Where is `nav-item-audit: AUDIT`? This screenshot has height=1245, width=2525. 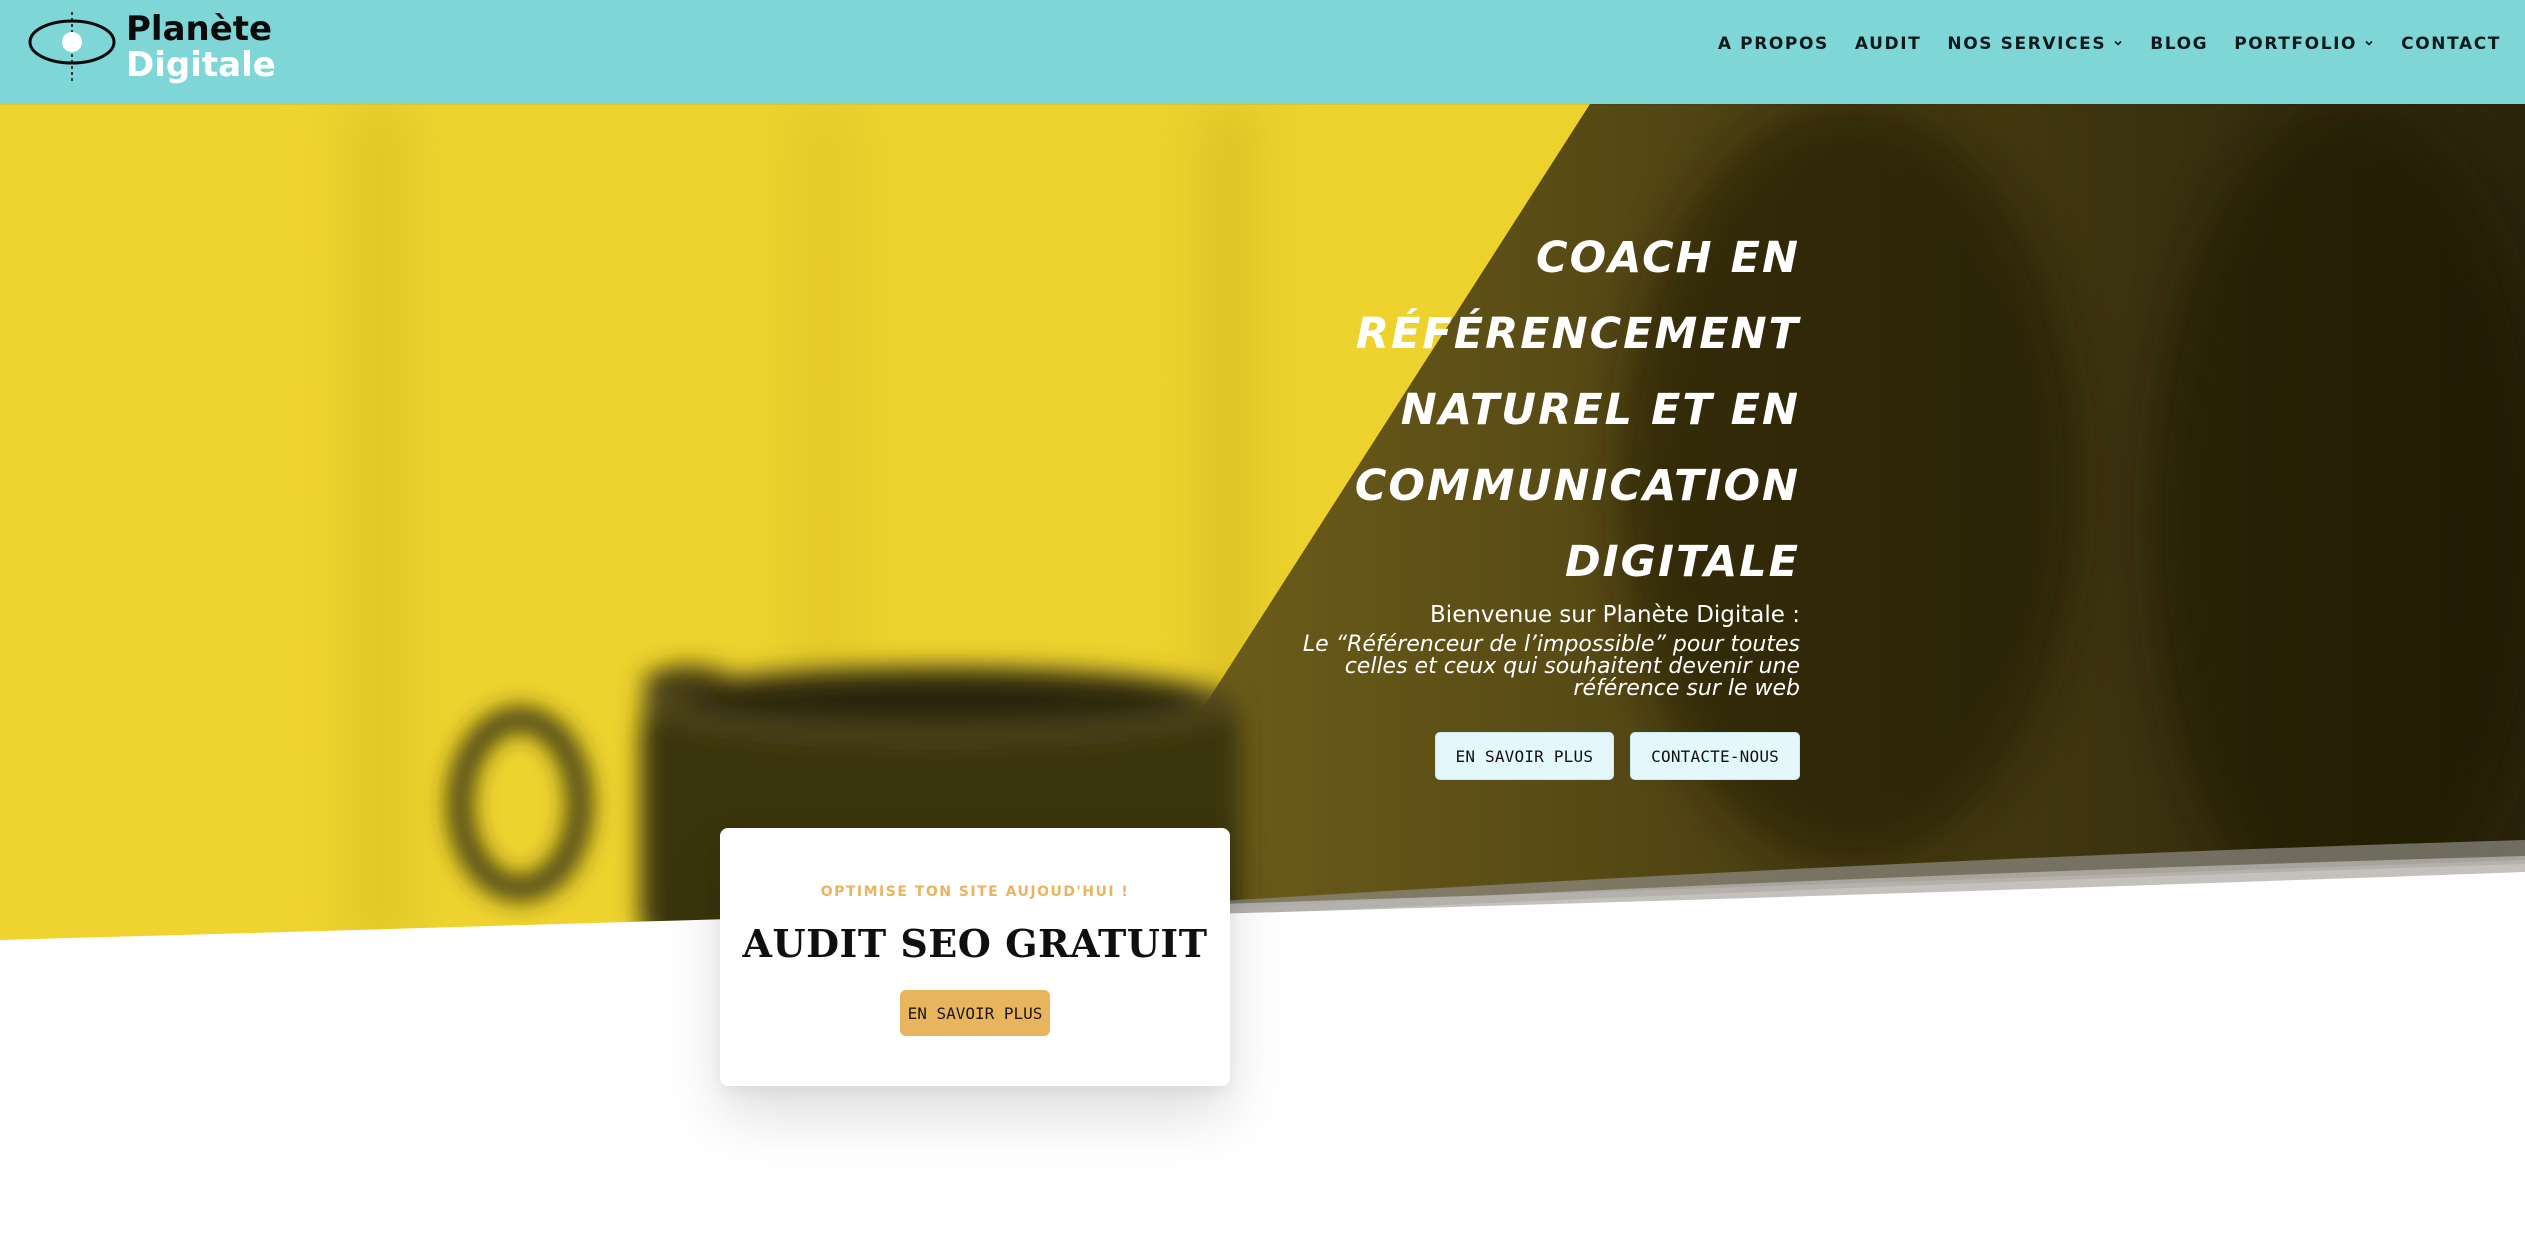
nav-item-audit: AUDIT is located at coordinates (1888, 44).